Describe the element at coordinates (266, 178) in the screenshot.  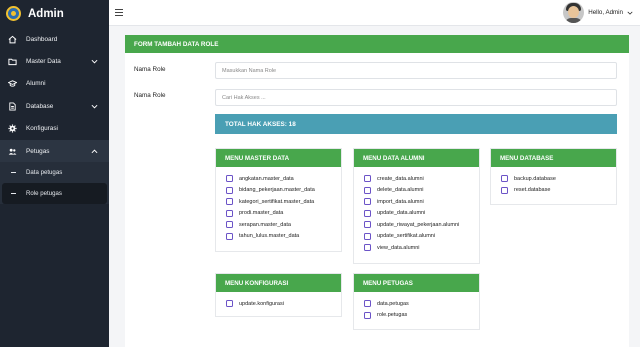
I see `permission-label: angkatan.master_data` at that location.